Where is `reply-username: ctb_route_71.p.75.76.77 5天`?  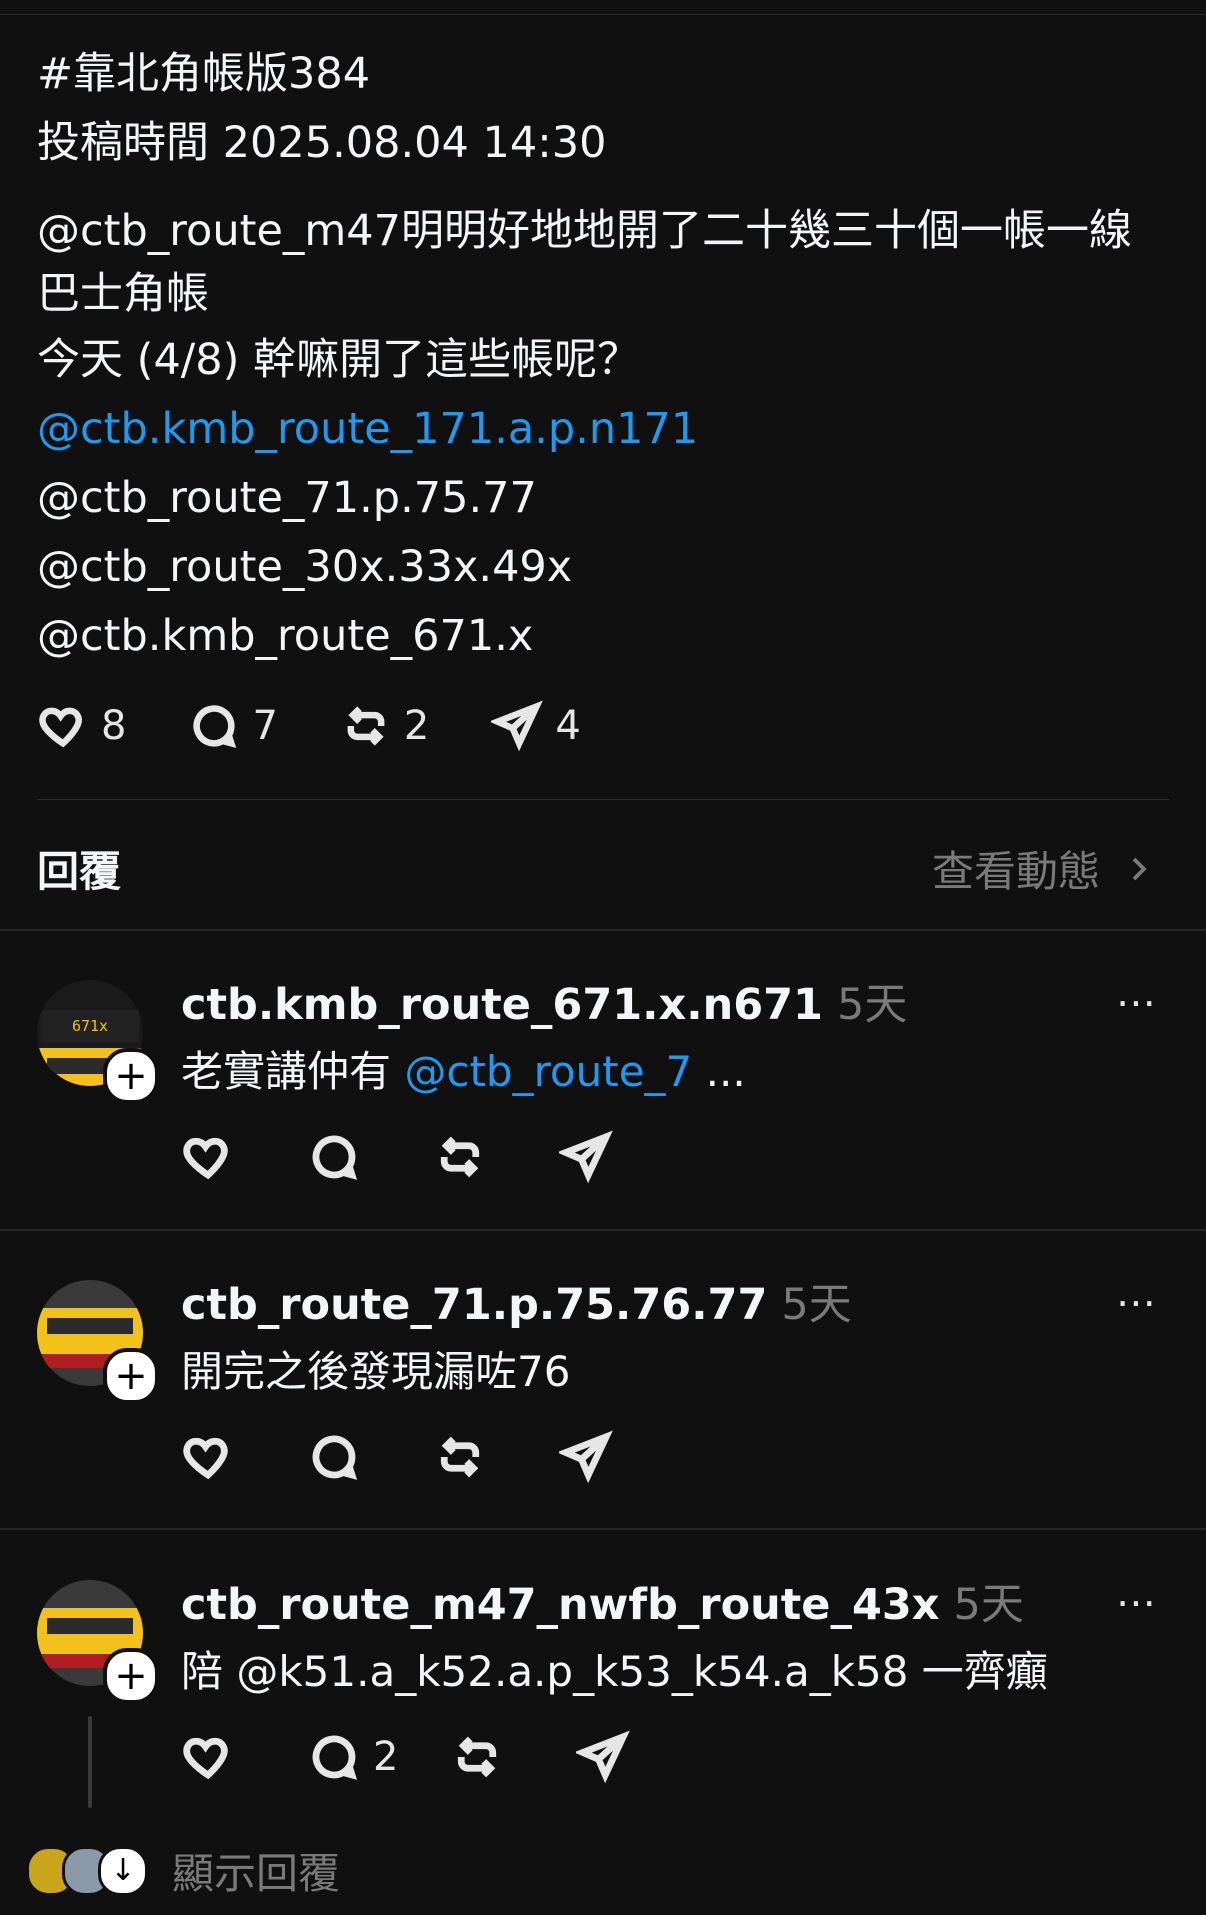 reply-username: ctb_route_71.p.75.76.77 5天 is located at coordinates (516, 1301).